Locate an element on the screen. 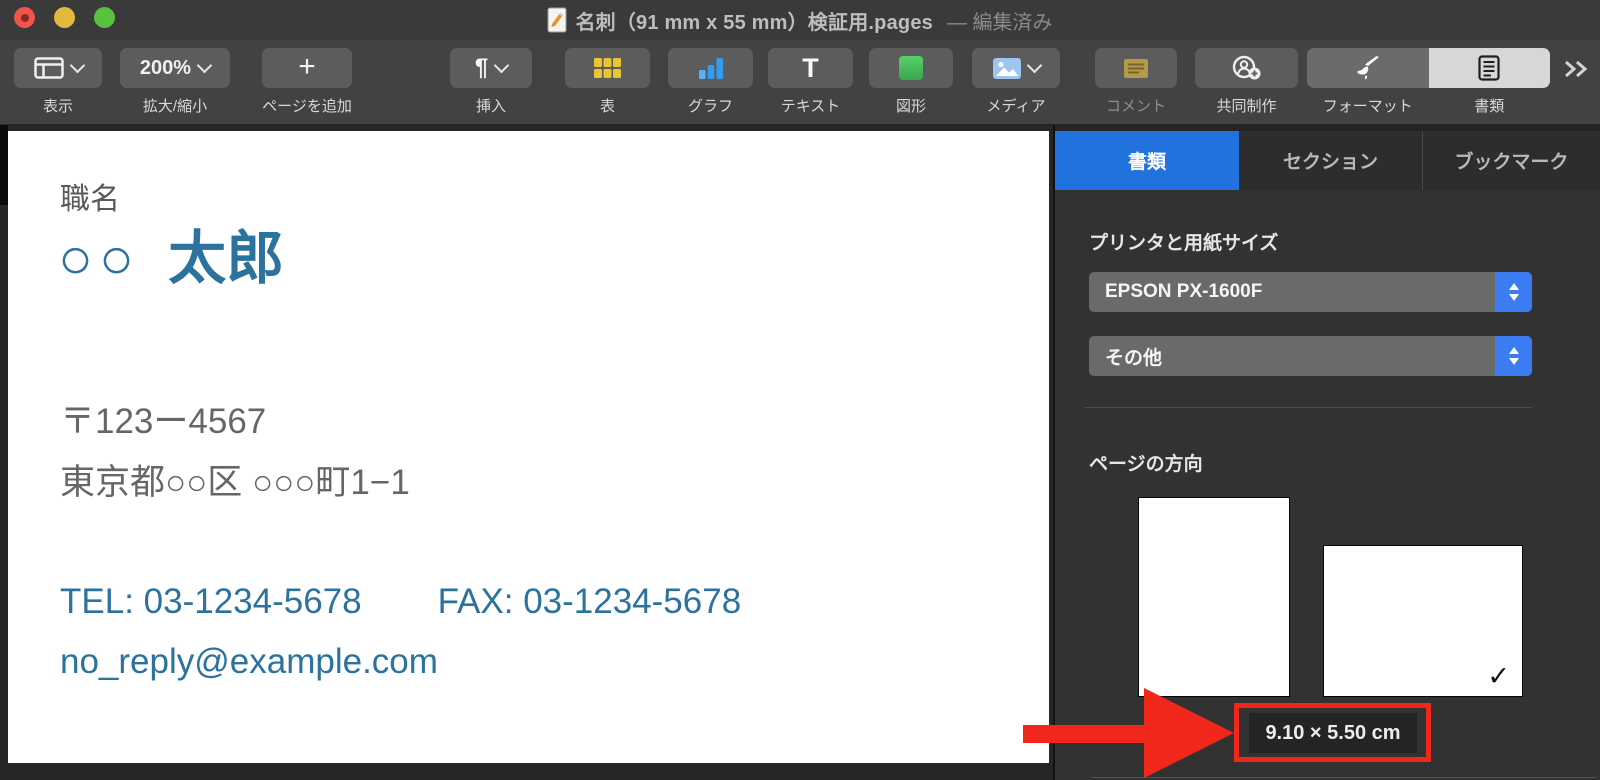 The height and width of the screenshot is (780, 1600). page-postal-code-text: 〒123ー4567 is located at coordinates (163, 422).